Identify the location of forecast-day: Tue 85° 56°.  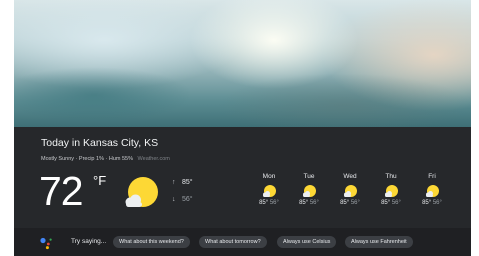
(309, 189).